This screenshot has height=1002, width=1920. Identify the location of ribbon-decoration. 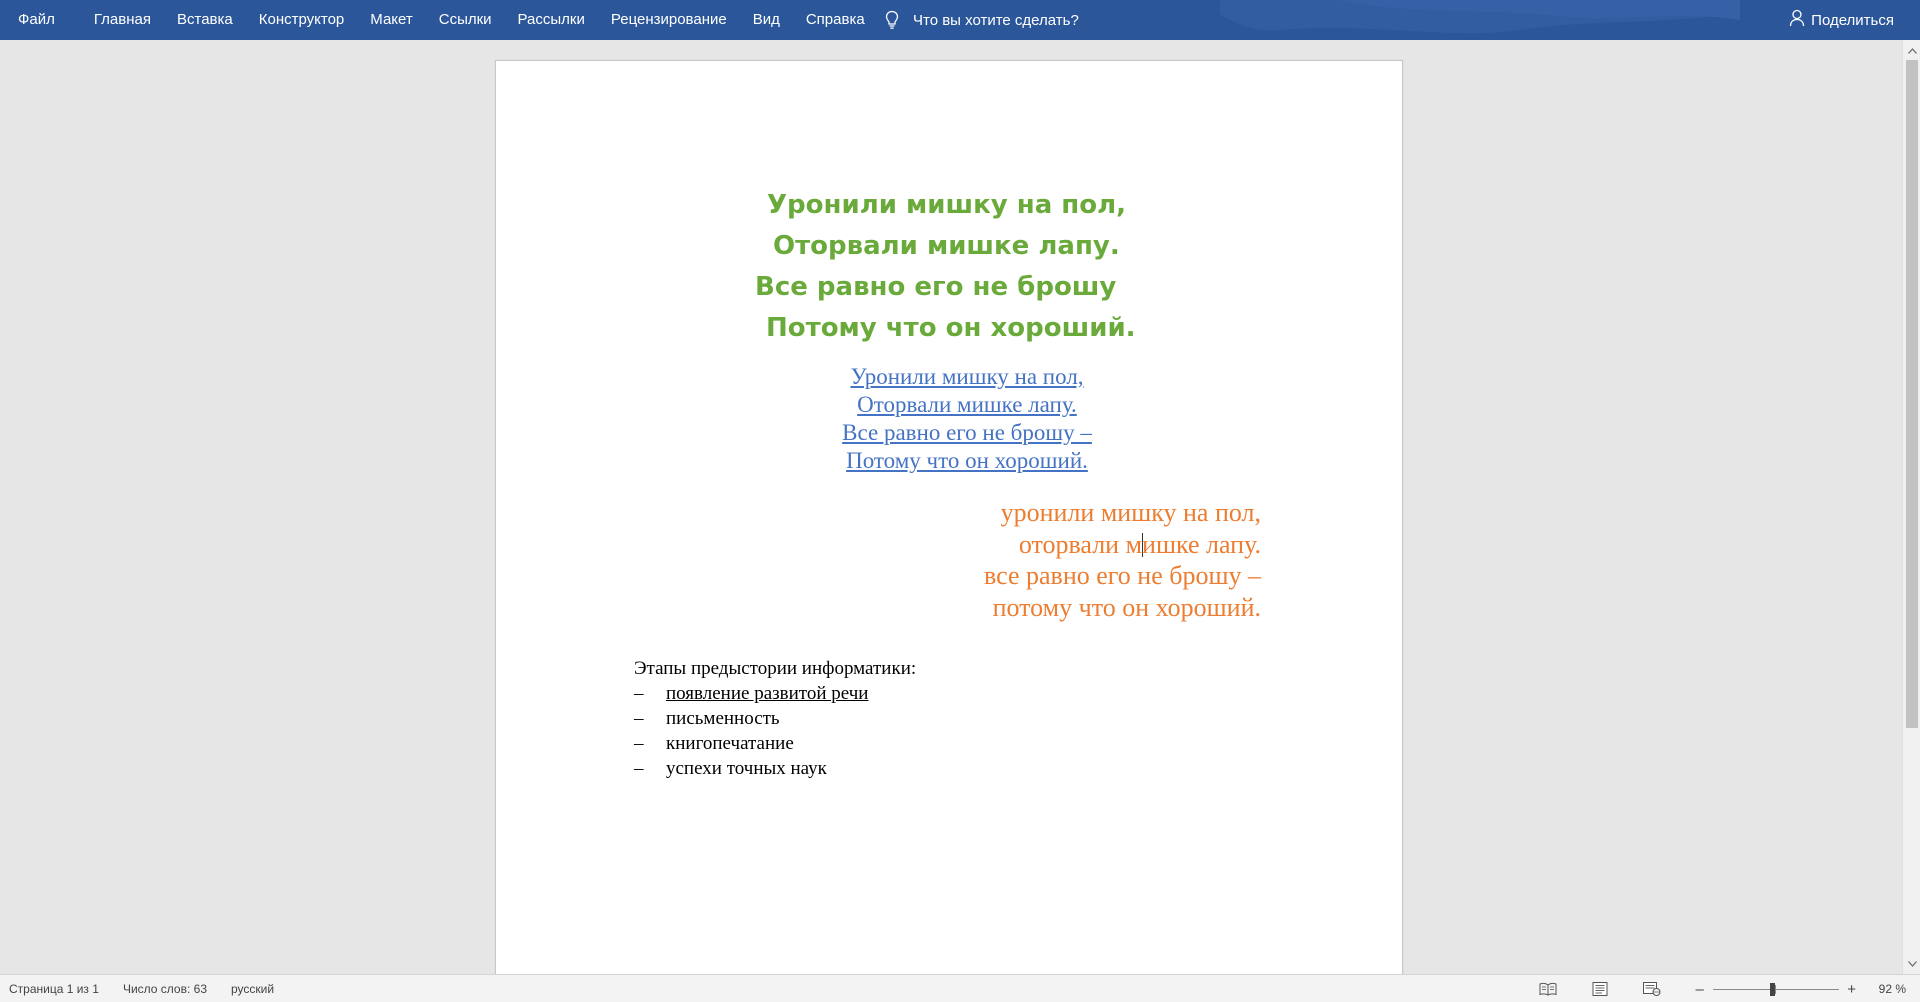
(1480, 17).